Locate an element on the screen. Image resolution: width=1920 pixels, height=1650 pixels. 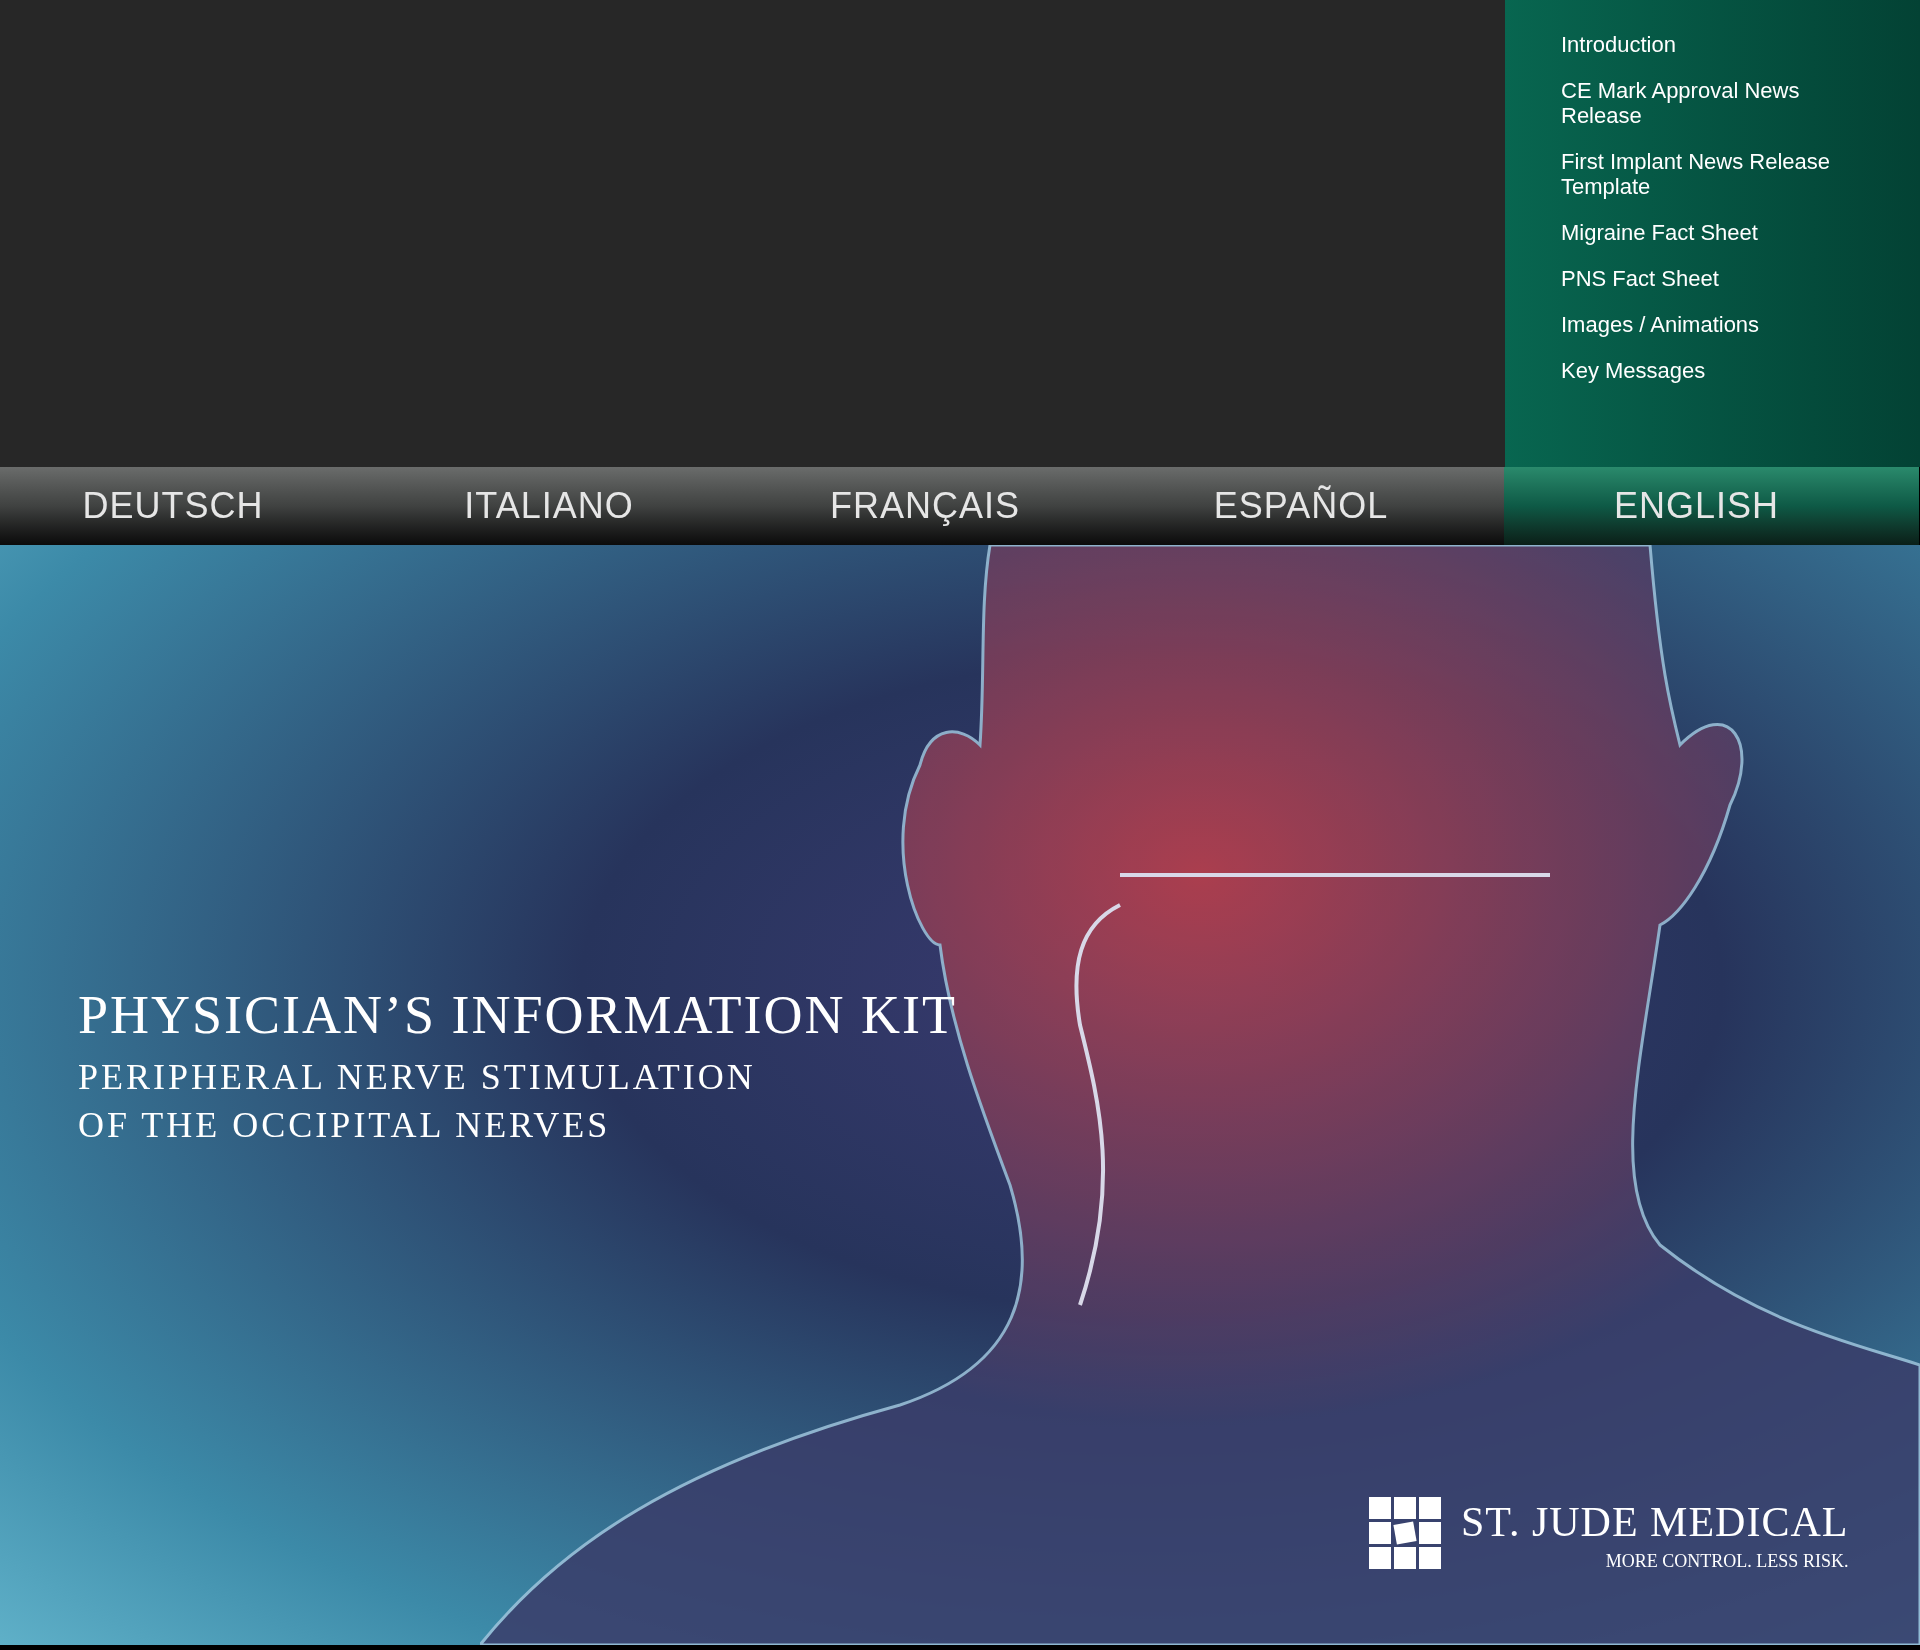
brand-tagline: MORE CONTROL. LESS RISK. is located at coordinates (1727, 1561).